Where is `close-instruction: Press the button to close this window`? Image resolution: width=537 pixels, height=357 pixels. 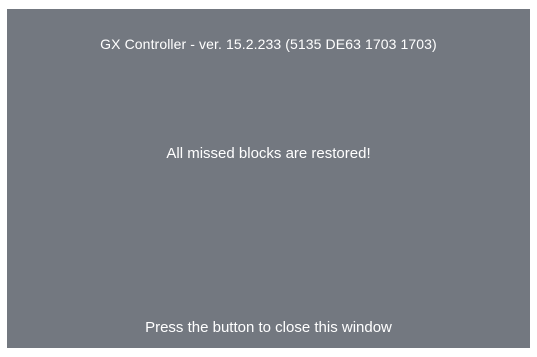 close-instruction: Press the button to close this window is located at coordinates (268, 327).